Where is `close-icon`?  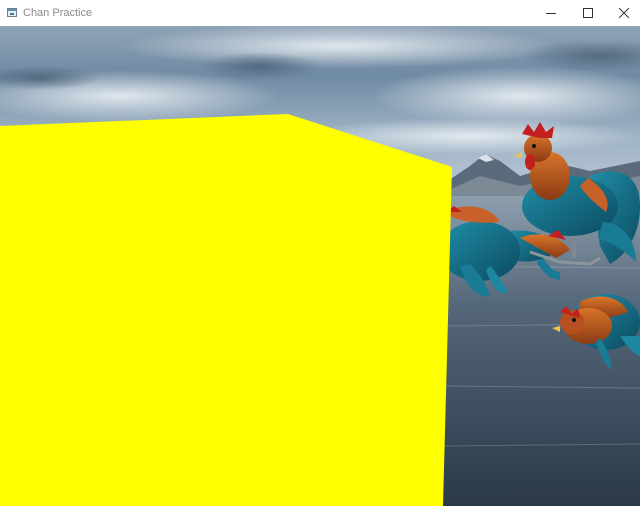 close-icon is located at coordinates (624, 13).